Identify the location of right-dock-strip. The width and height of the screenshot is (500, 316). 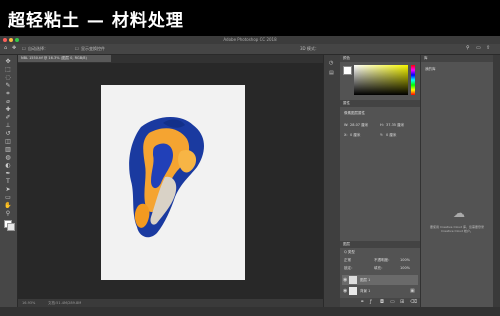
(496, 181).